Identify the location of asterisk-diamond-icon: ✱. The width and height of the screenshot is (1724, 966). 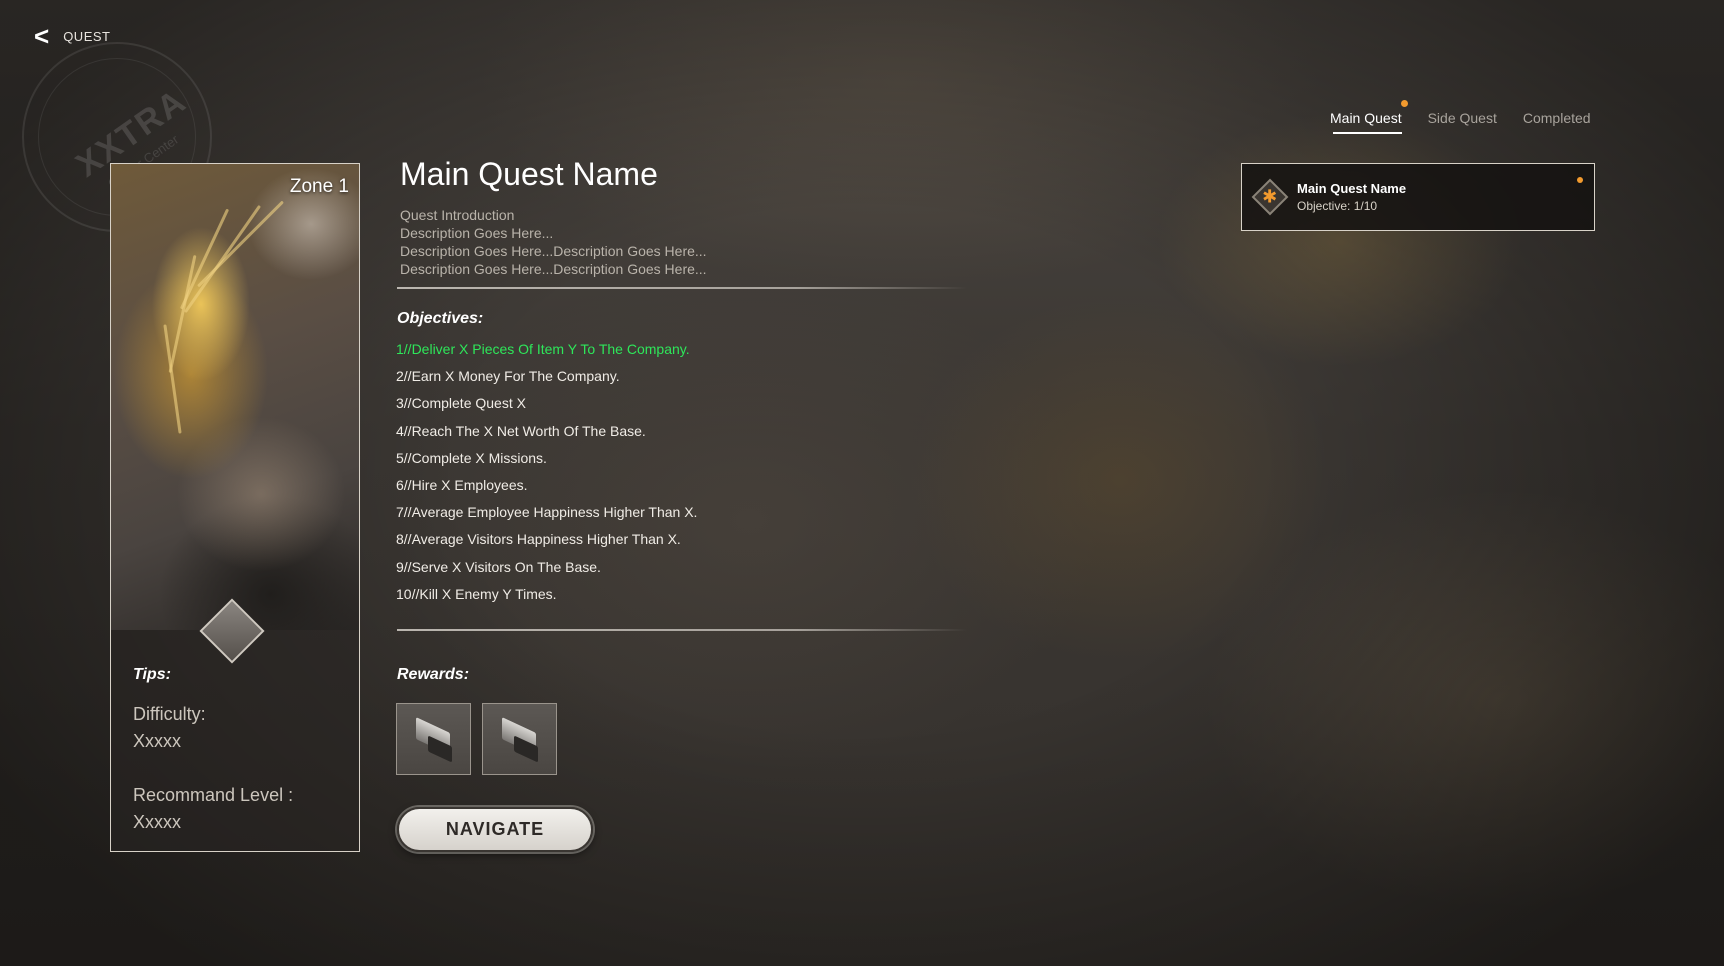
(1270, 197).